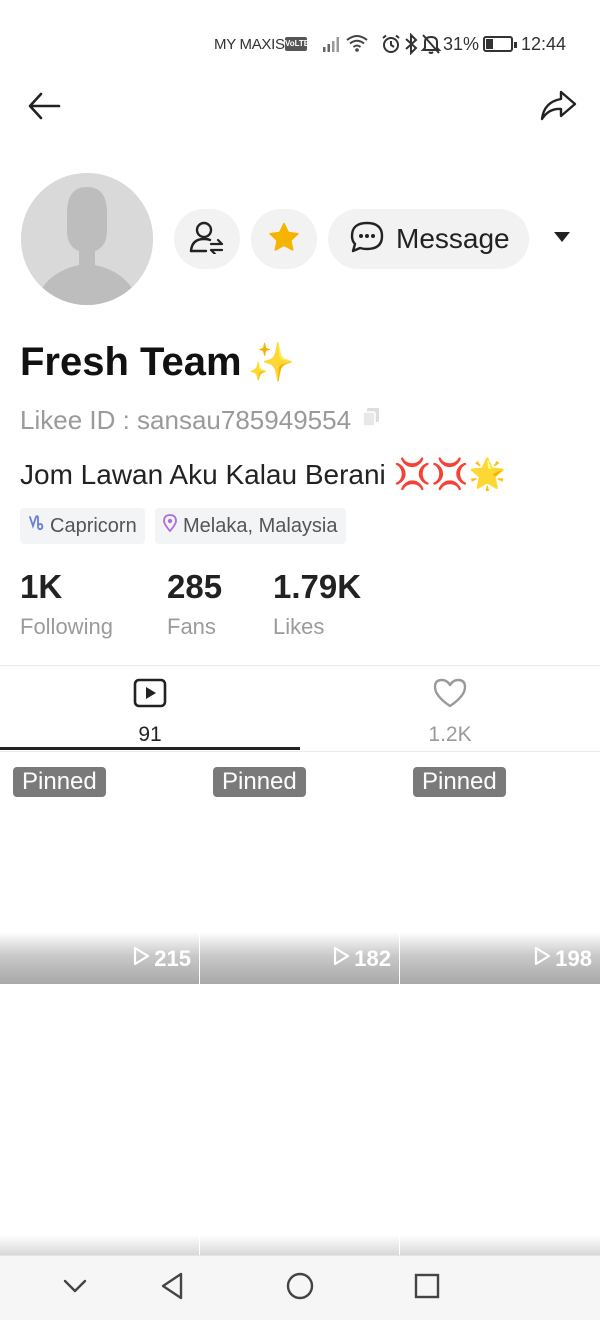 The height and width of the screenshot is (1320, 600). I want to click on carrier-name: MY MAXIS, so click(249, 44).